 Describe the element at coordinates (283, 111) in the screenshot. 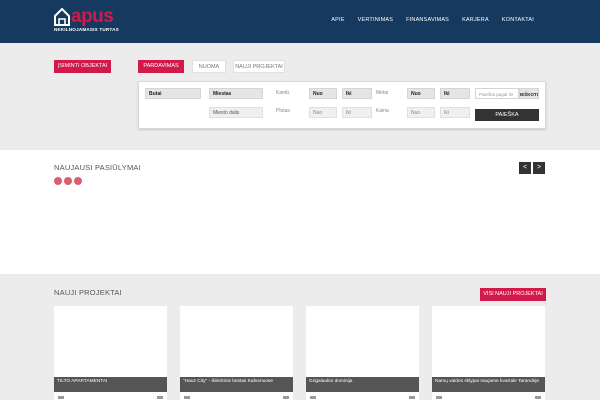

I see `area-label: Plotas` at that location.